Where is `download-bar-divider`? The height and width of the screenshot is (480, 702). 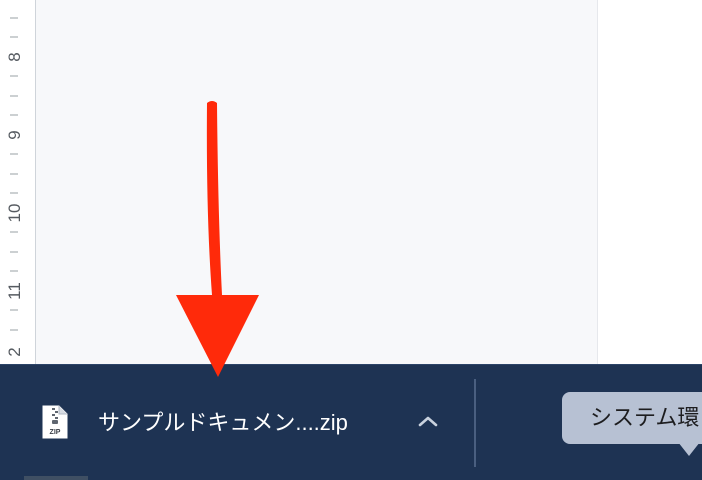 download-bar-divider is located at coordinates (475, 423).